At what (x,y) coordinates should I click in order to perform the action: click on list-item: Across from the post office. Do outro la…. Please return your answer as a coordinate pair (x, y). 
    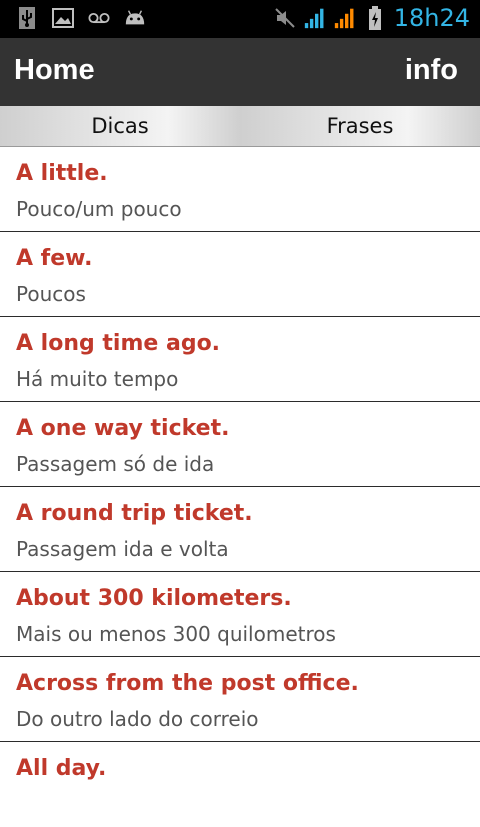
    Looking at the image, I should click on (240, 699).